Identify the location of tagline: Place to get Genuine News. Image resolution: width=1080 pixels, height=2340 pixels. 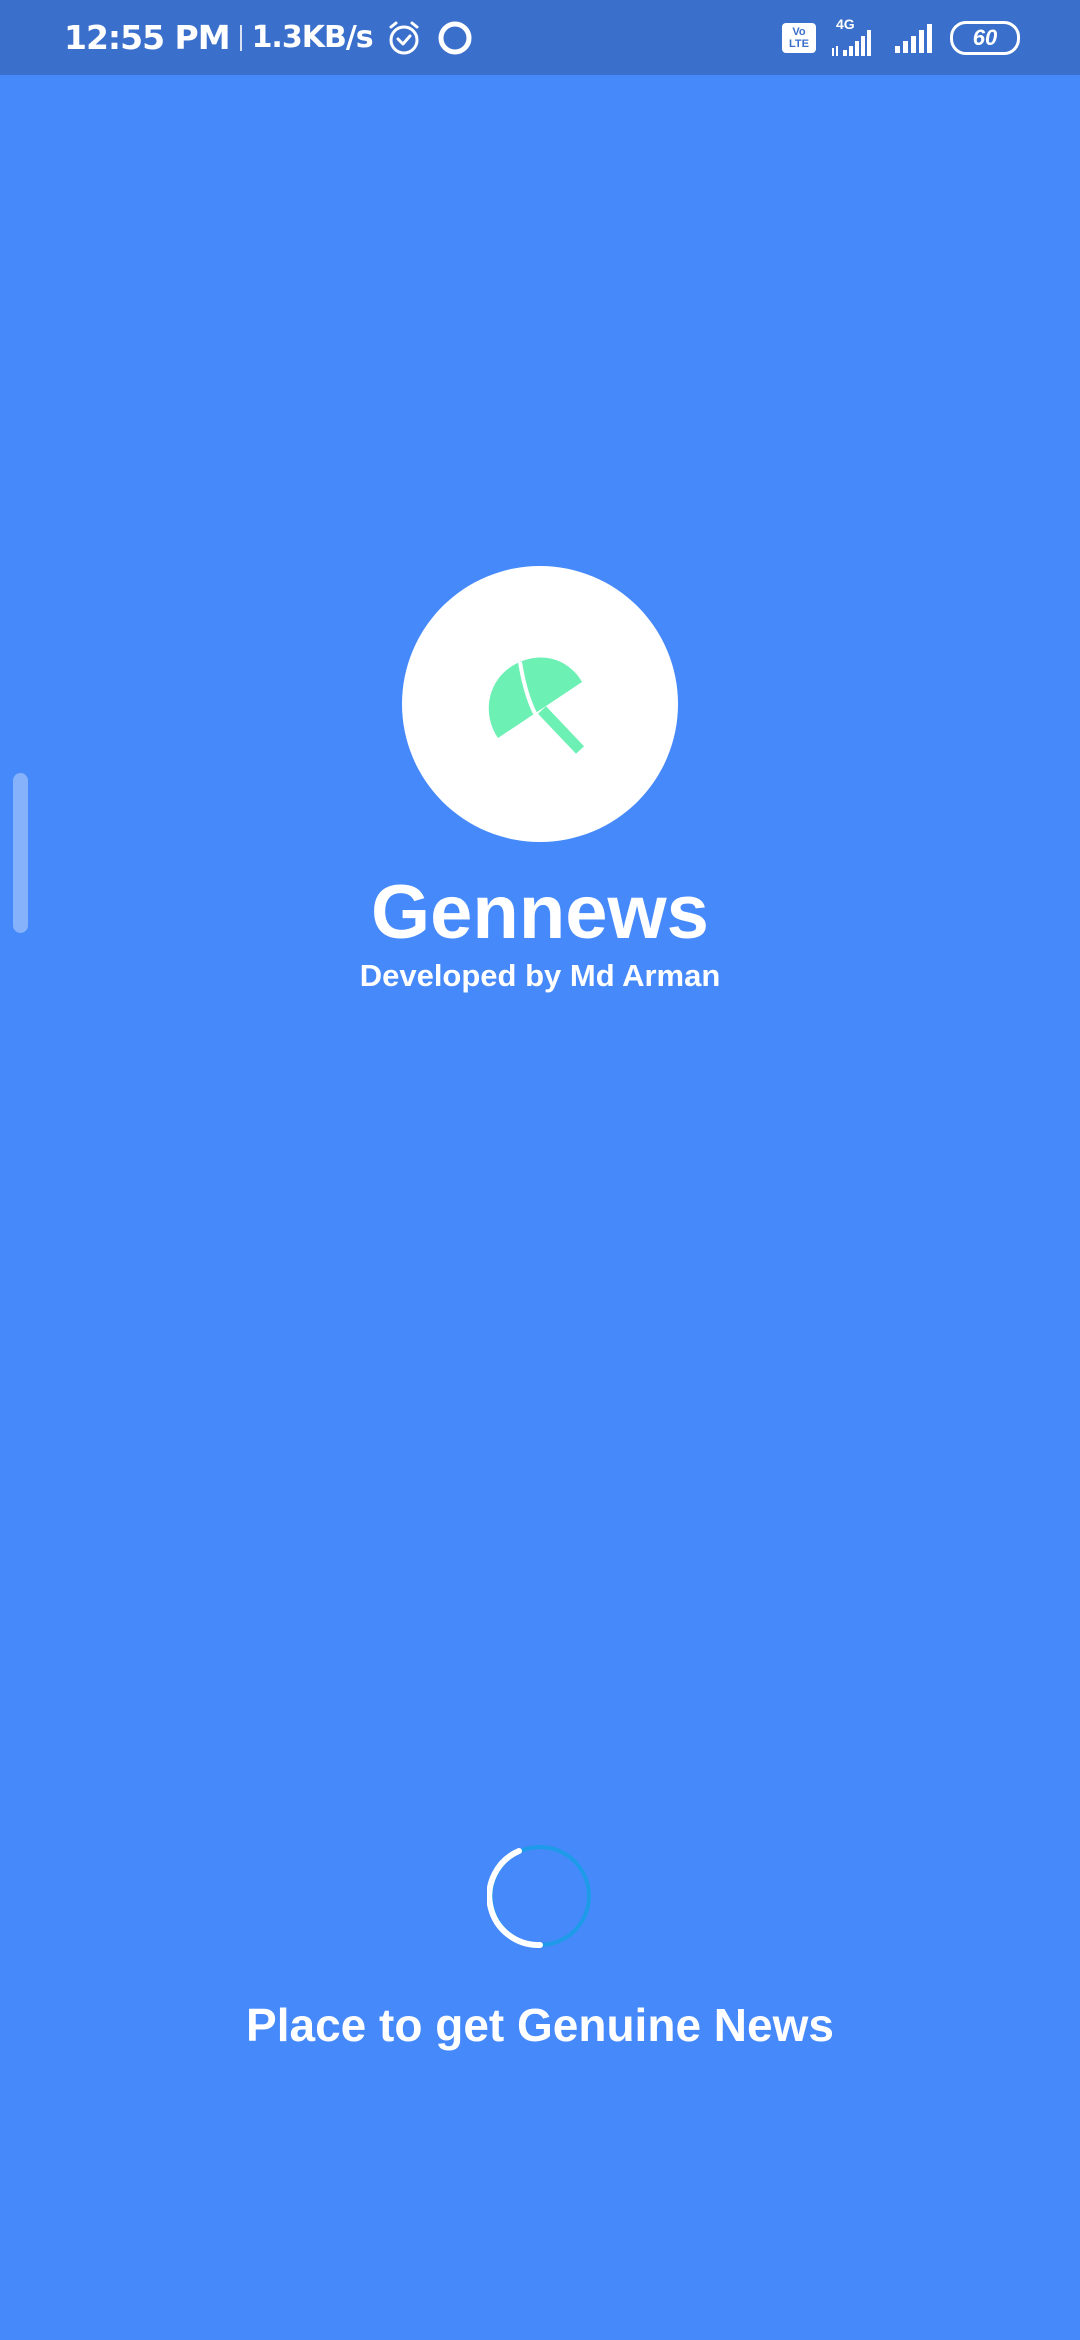
(540, 2025).